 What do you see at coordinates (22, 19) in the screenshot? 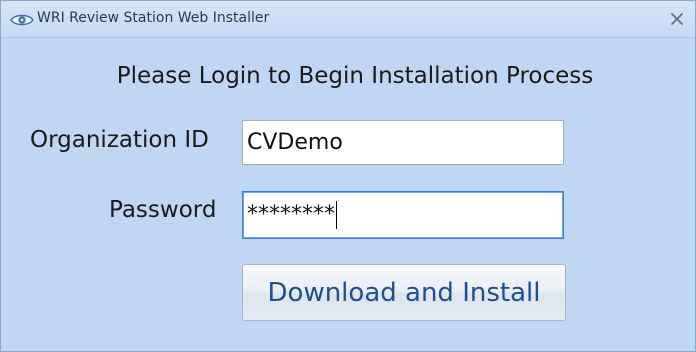
I see `eye-icon` at bounding box center [22, 19].